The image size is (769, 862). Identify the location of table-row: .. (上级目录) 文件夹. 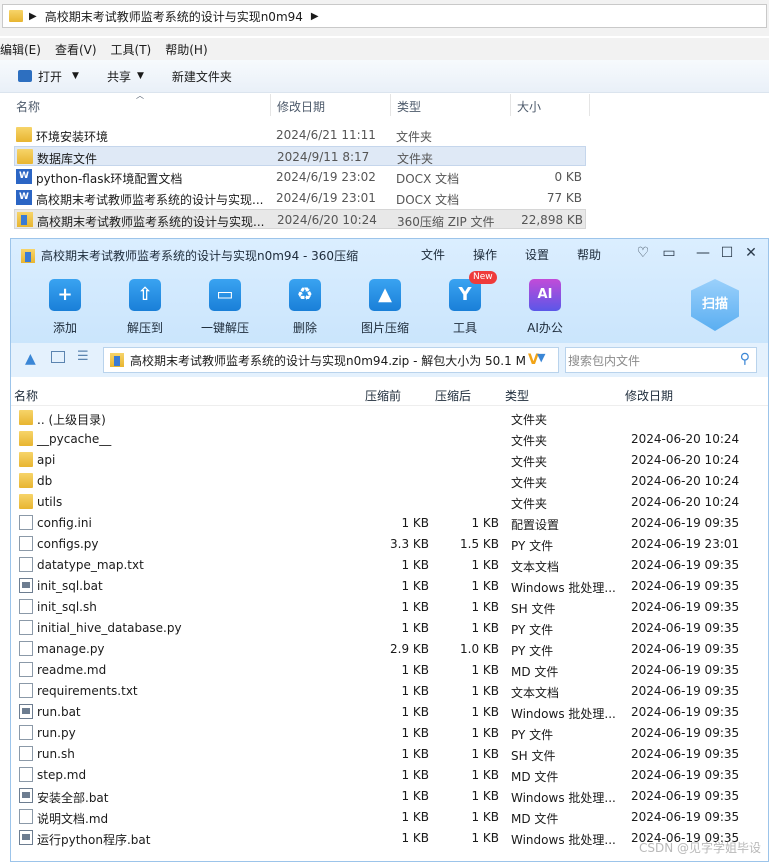
(389, 417).